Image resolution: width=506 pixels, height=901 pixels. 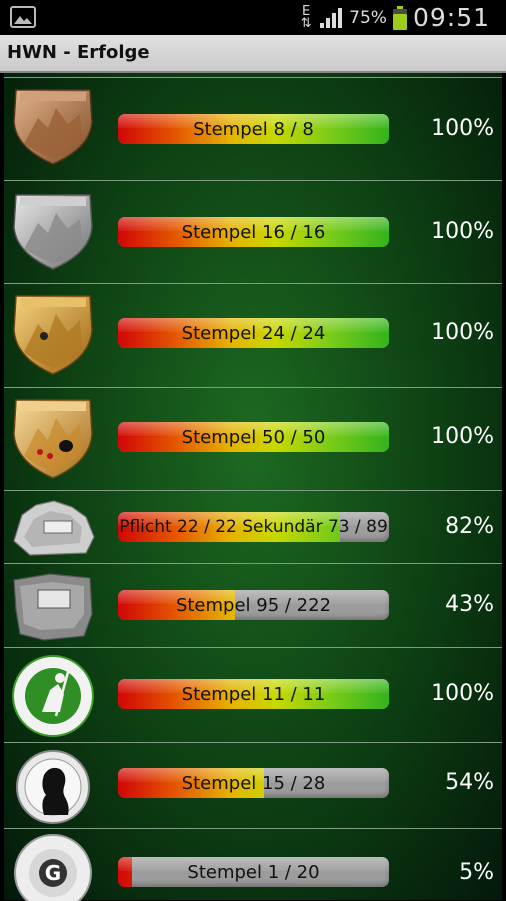 I want to click on status-bar: E ⇅ 75% 09:51, so click(x=253, y=17).